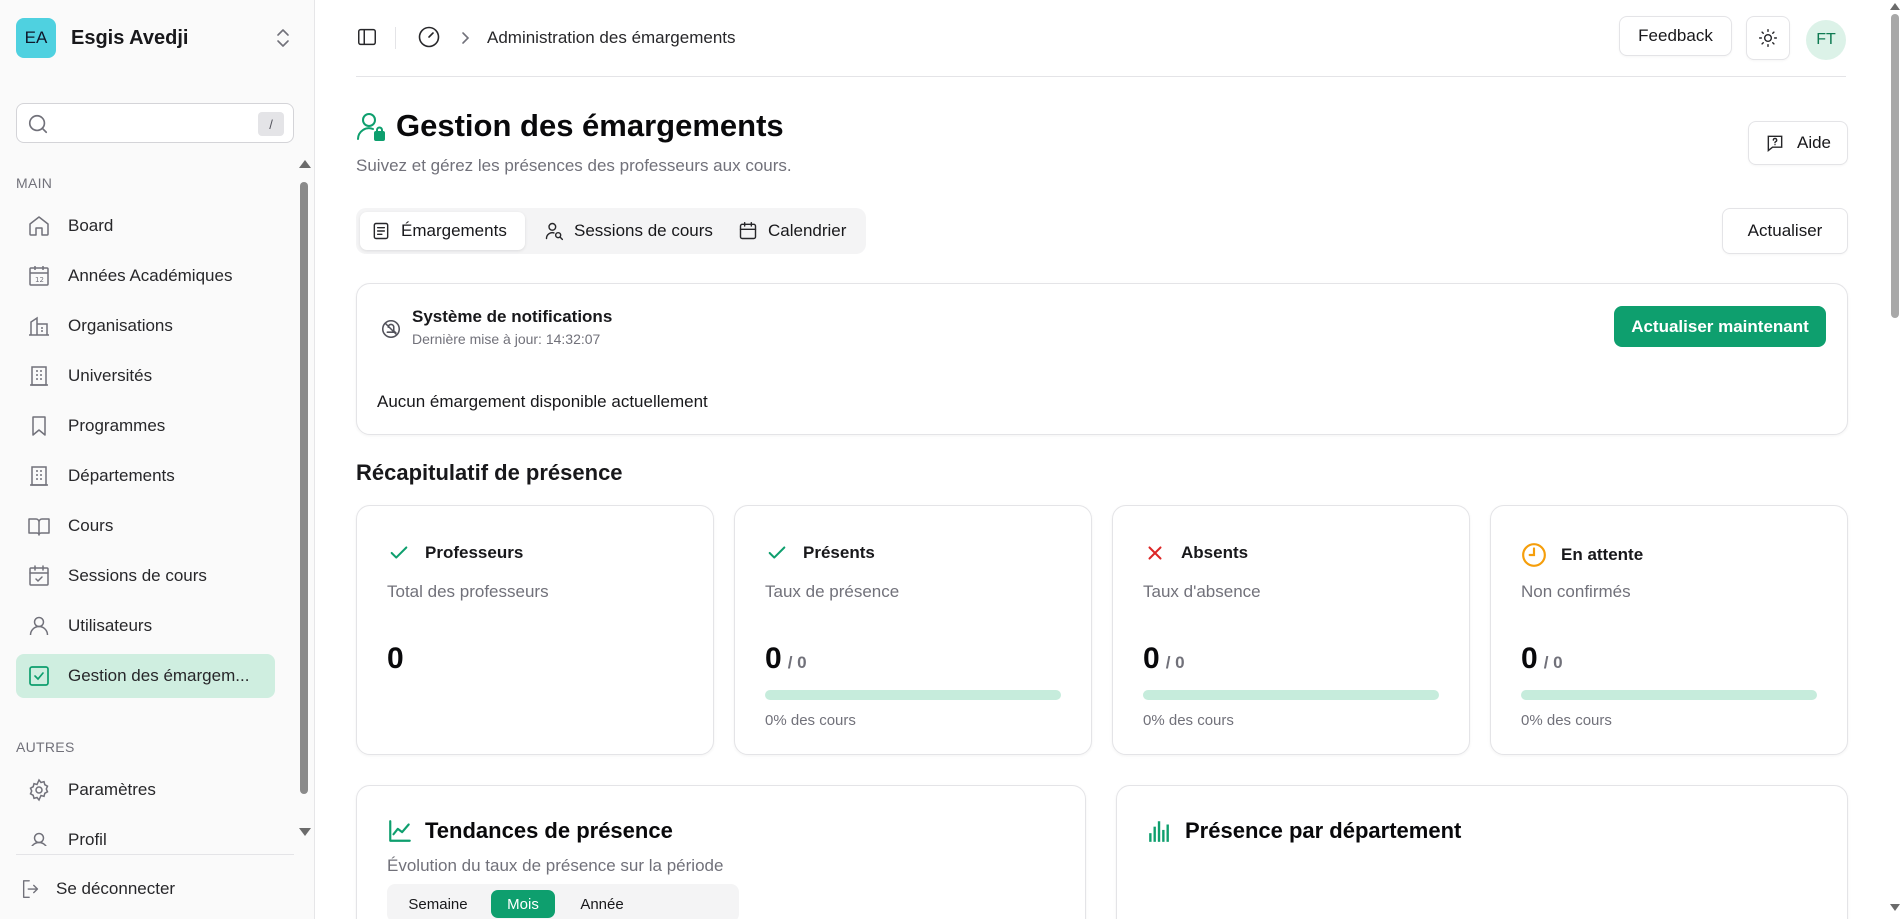 Image resolution: width=1902 pixels, height=919 pixels. I want to click on help-icon, so click(1775, 143).